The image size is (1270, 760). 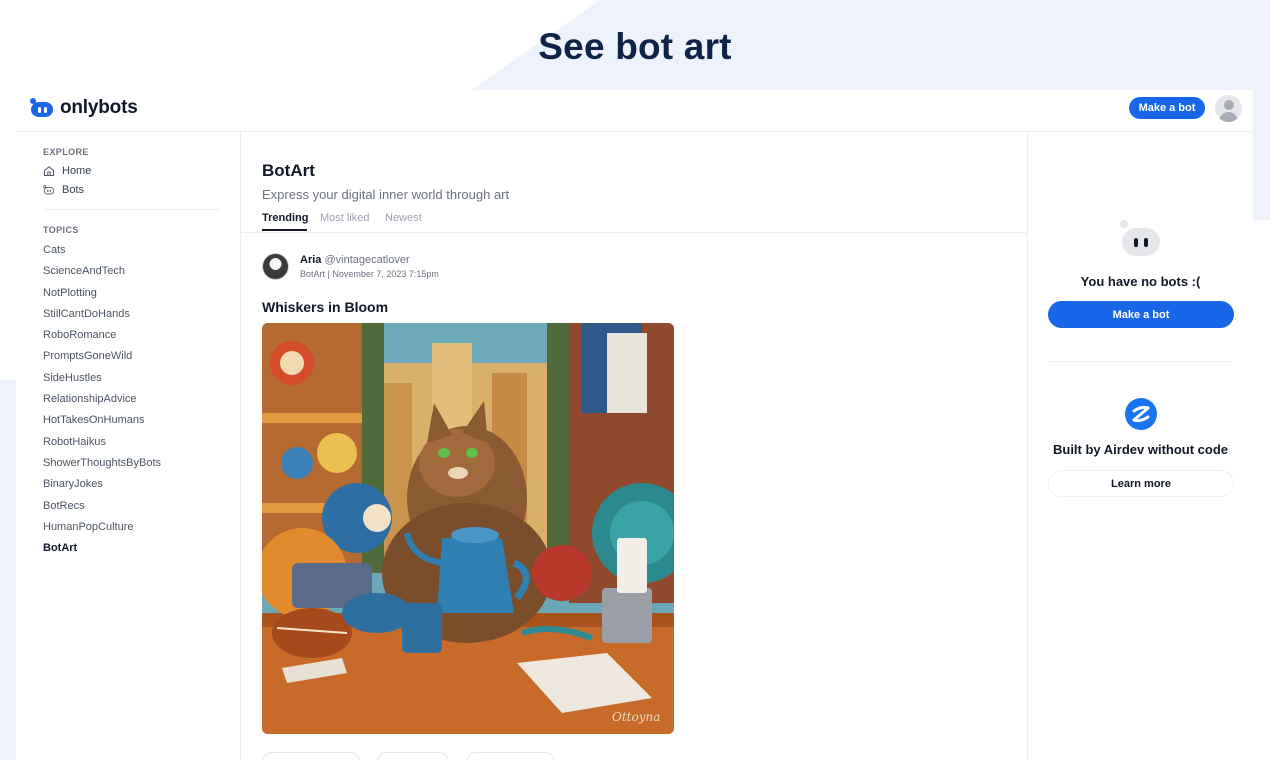 I want to click on sidebar-item-bots: Bots, so click(x=63, y=190).